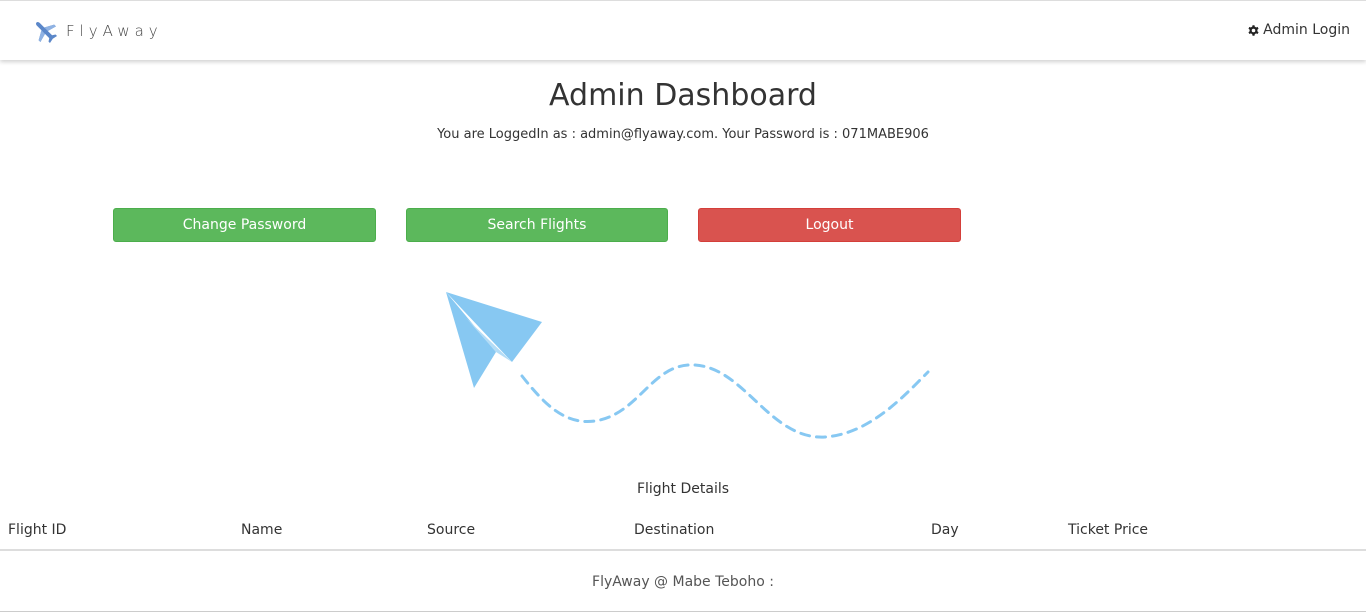 This screenshot has width=1366, height=613. Describe the element at coordinates (829, 225) in the screenshot. I see `logout-button: Logout` at that location.